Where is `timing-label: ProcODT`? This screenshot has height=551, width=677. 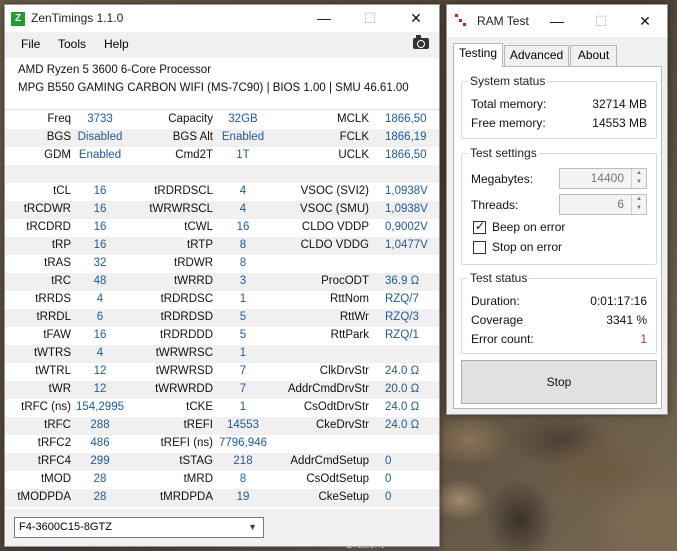
timing-label: ProcODT is located at coordinates (345, 281).